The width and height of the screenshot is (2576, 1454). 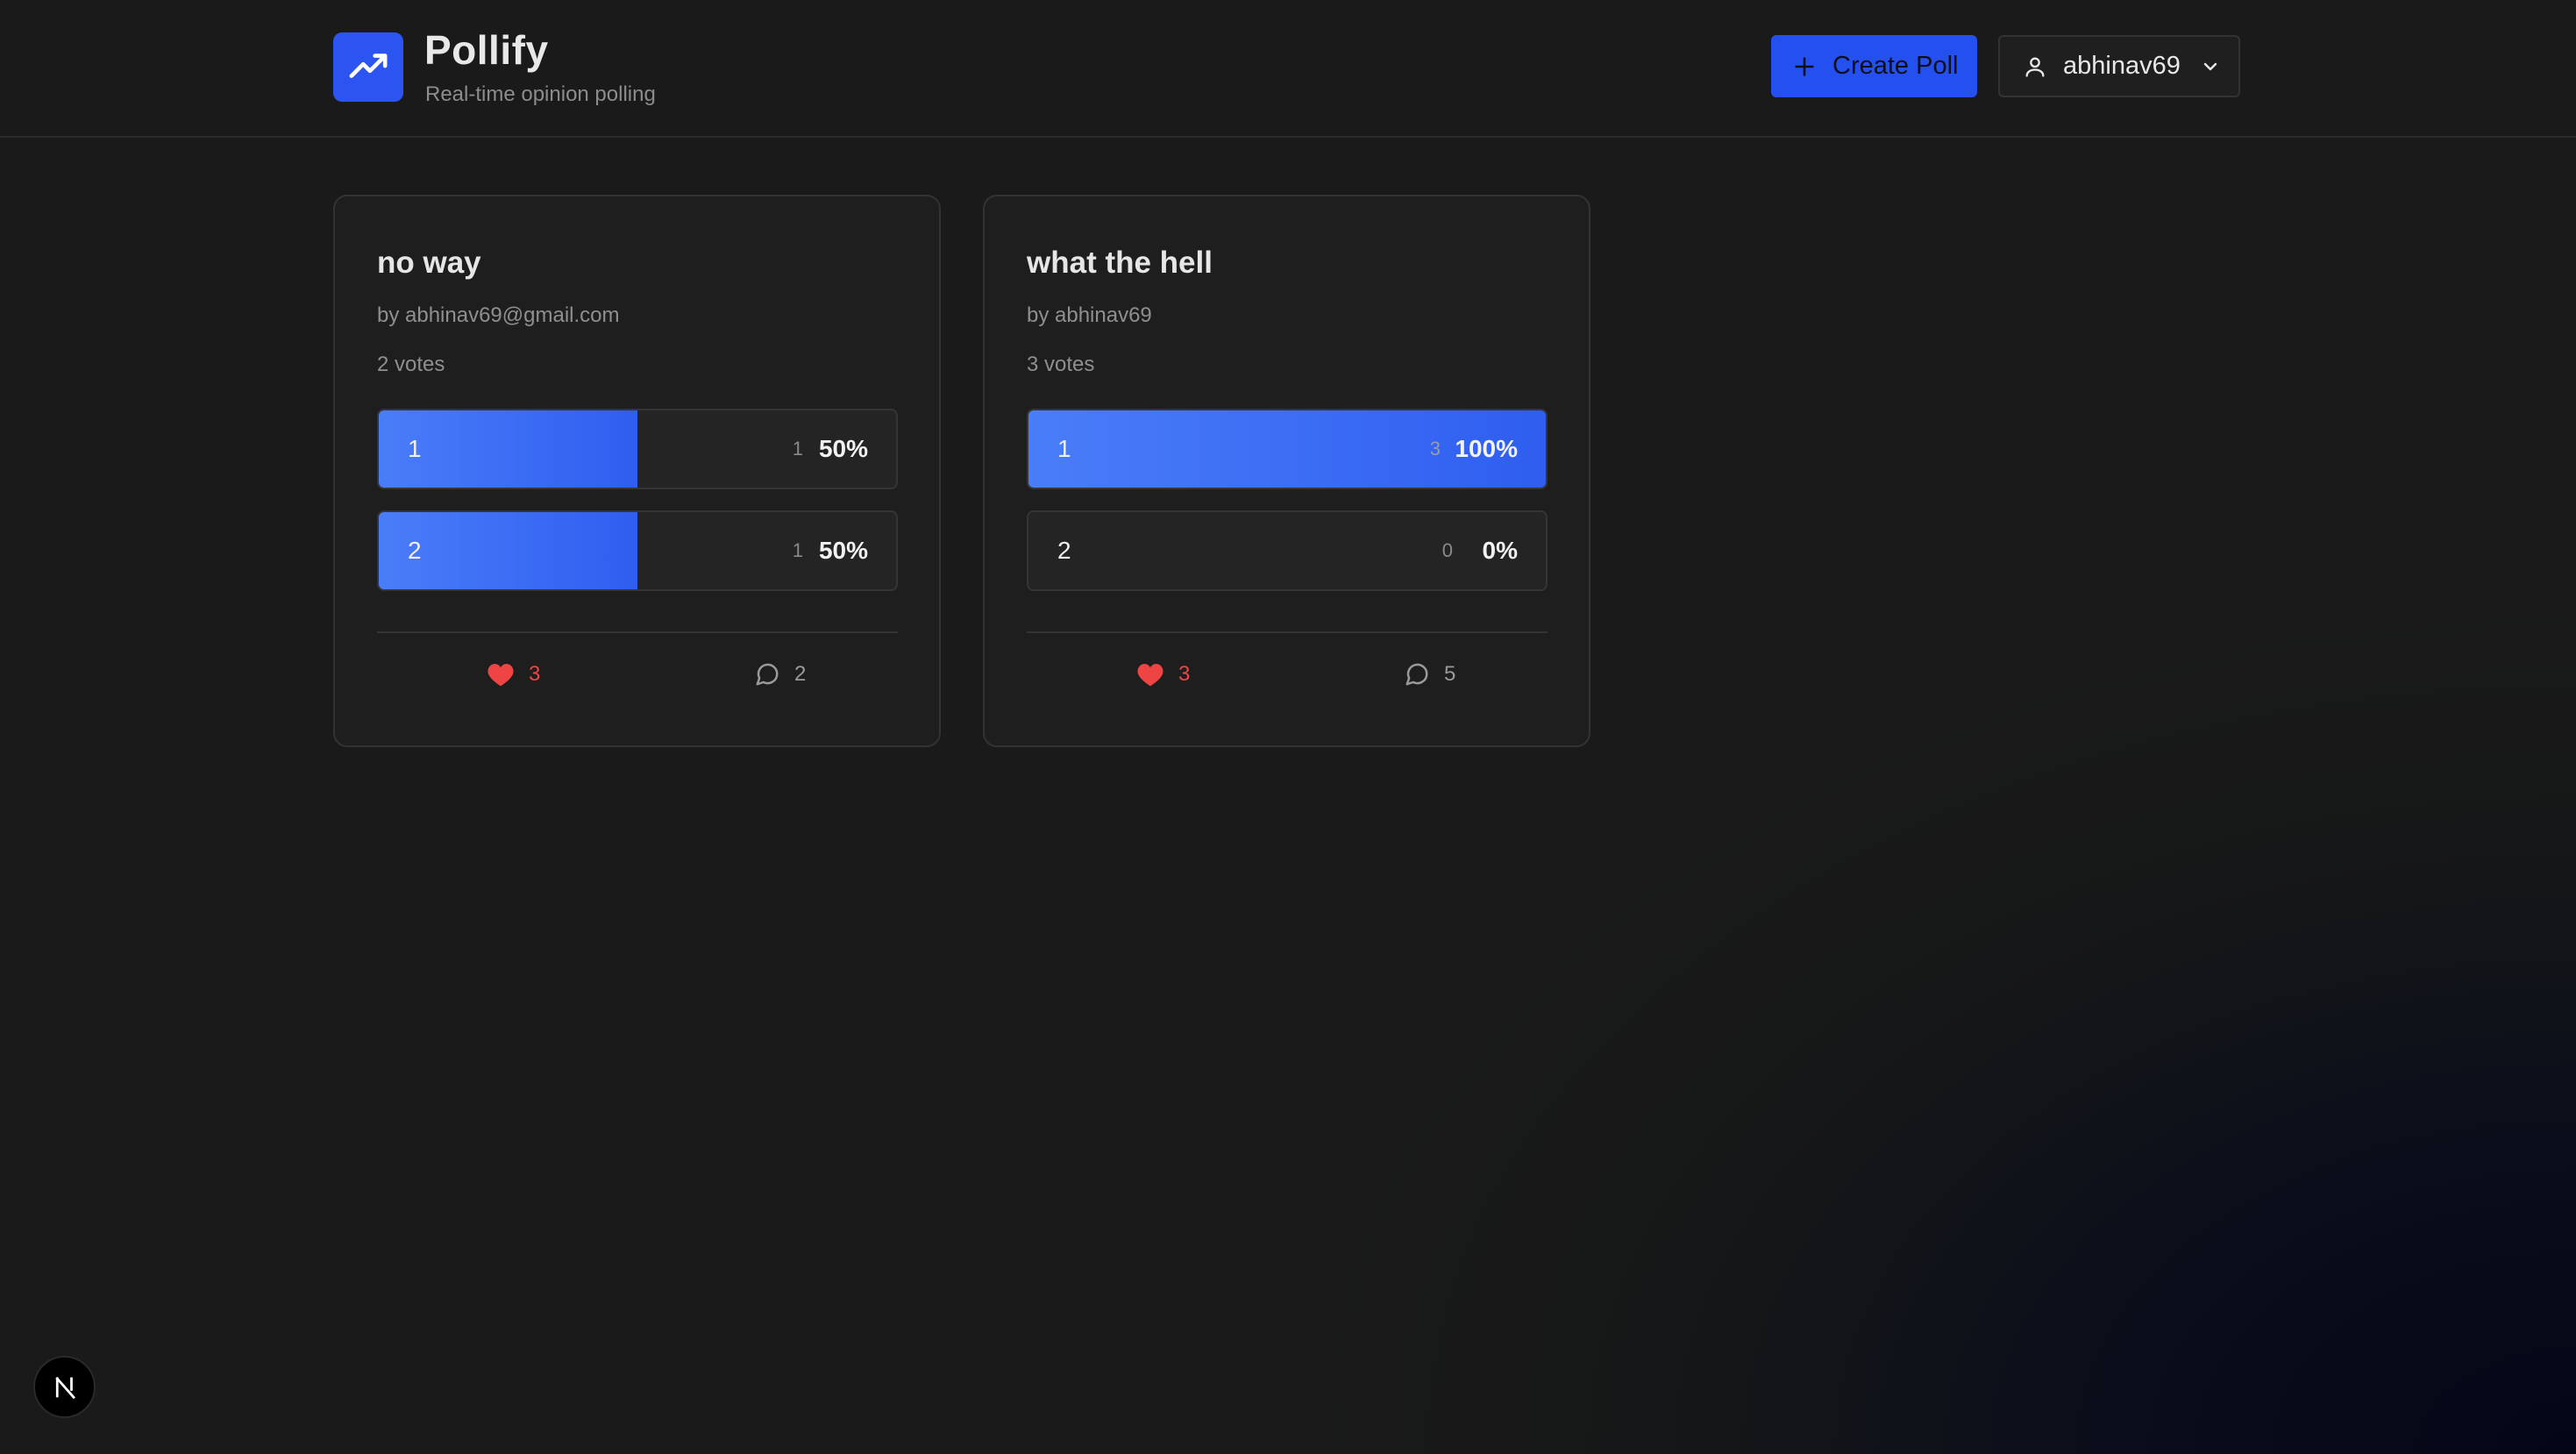 I want to click on option-count: 0, so click(x=1447, y=550).